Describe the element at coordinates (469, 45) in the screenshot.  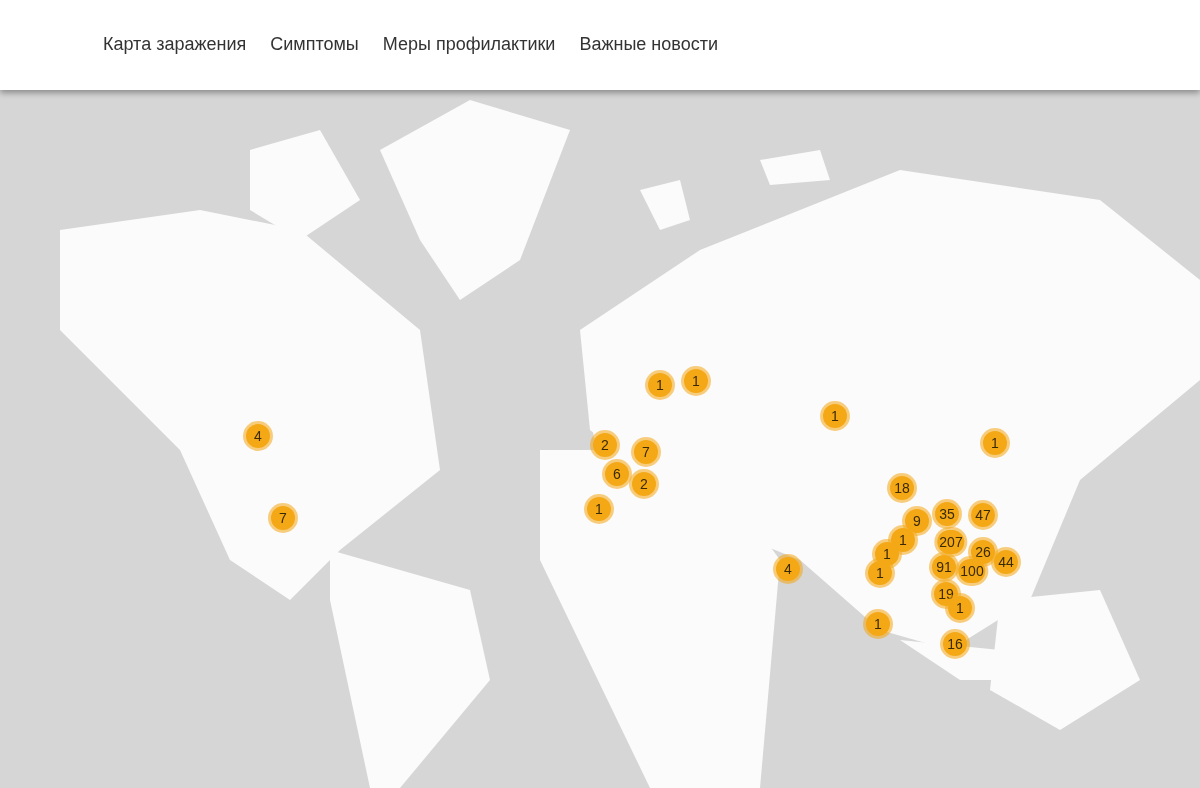
I see `nav-link: Меры профилактики` at that location.